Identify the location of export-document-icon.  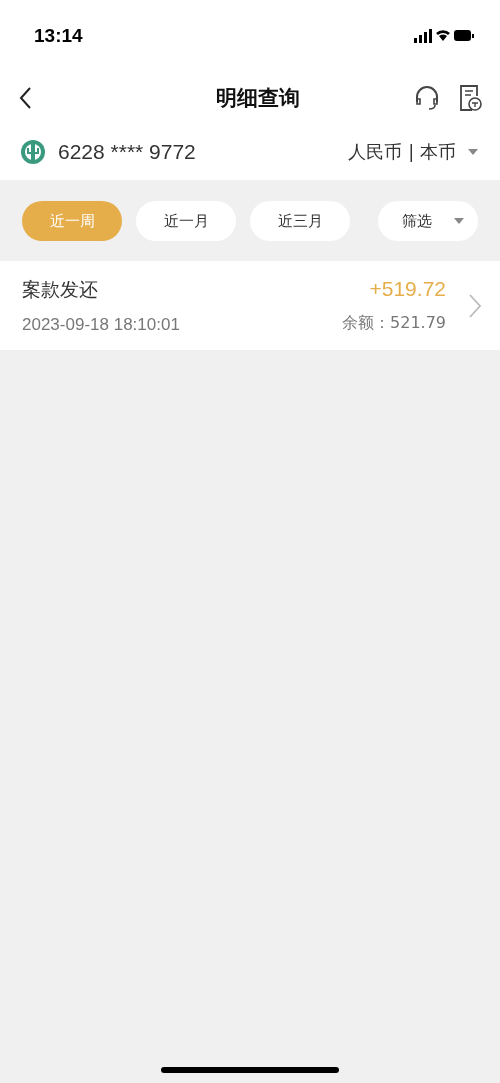
(470, 98).